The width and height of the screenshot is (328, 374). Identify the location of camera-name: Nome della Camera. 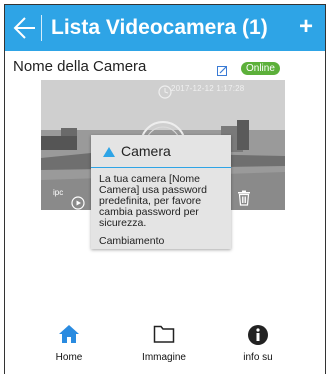
(80, 66).